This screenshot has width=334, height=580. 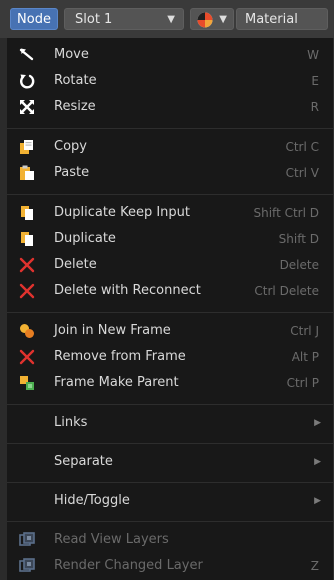 I want to click on menu-item-label: Resize, so click(x=75, y=106).